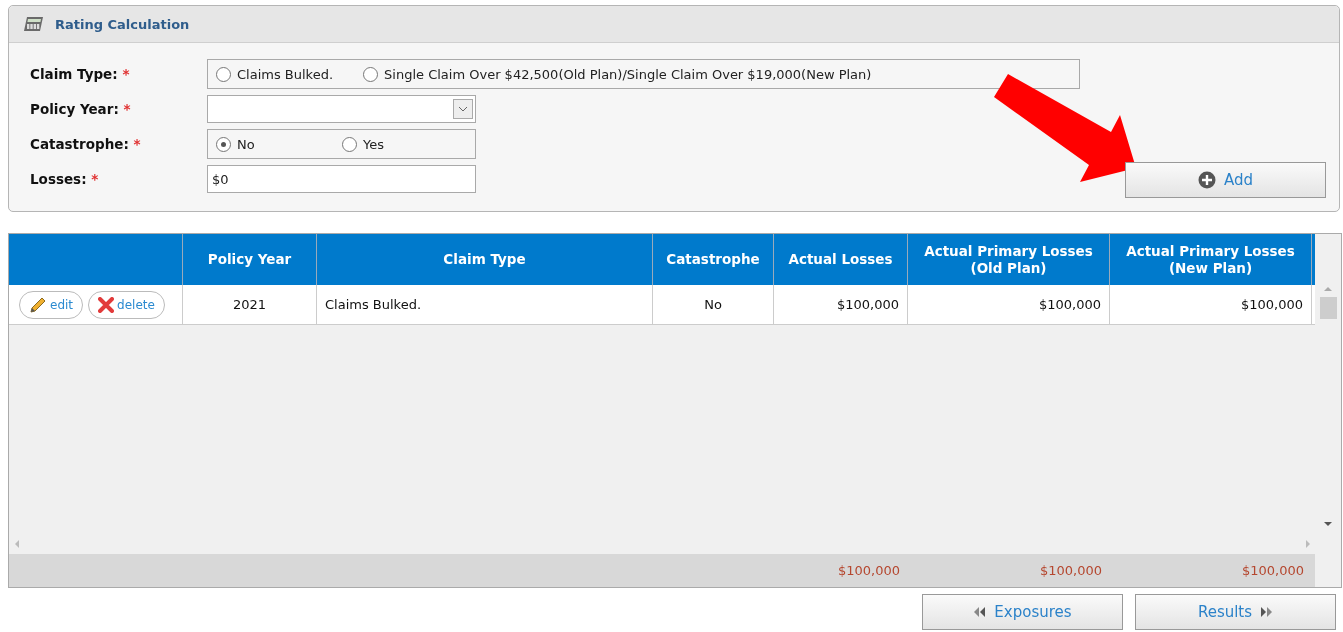 The width and height of the screenshot is (1343, 632). Describe the element at coordinates (713, 304) in the screenshot. I see `table-cell: No` at that location.